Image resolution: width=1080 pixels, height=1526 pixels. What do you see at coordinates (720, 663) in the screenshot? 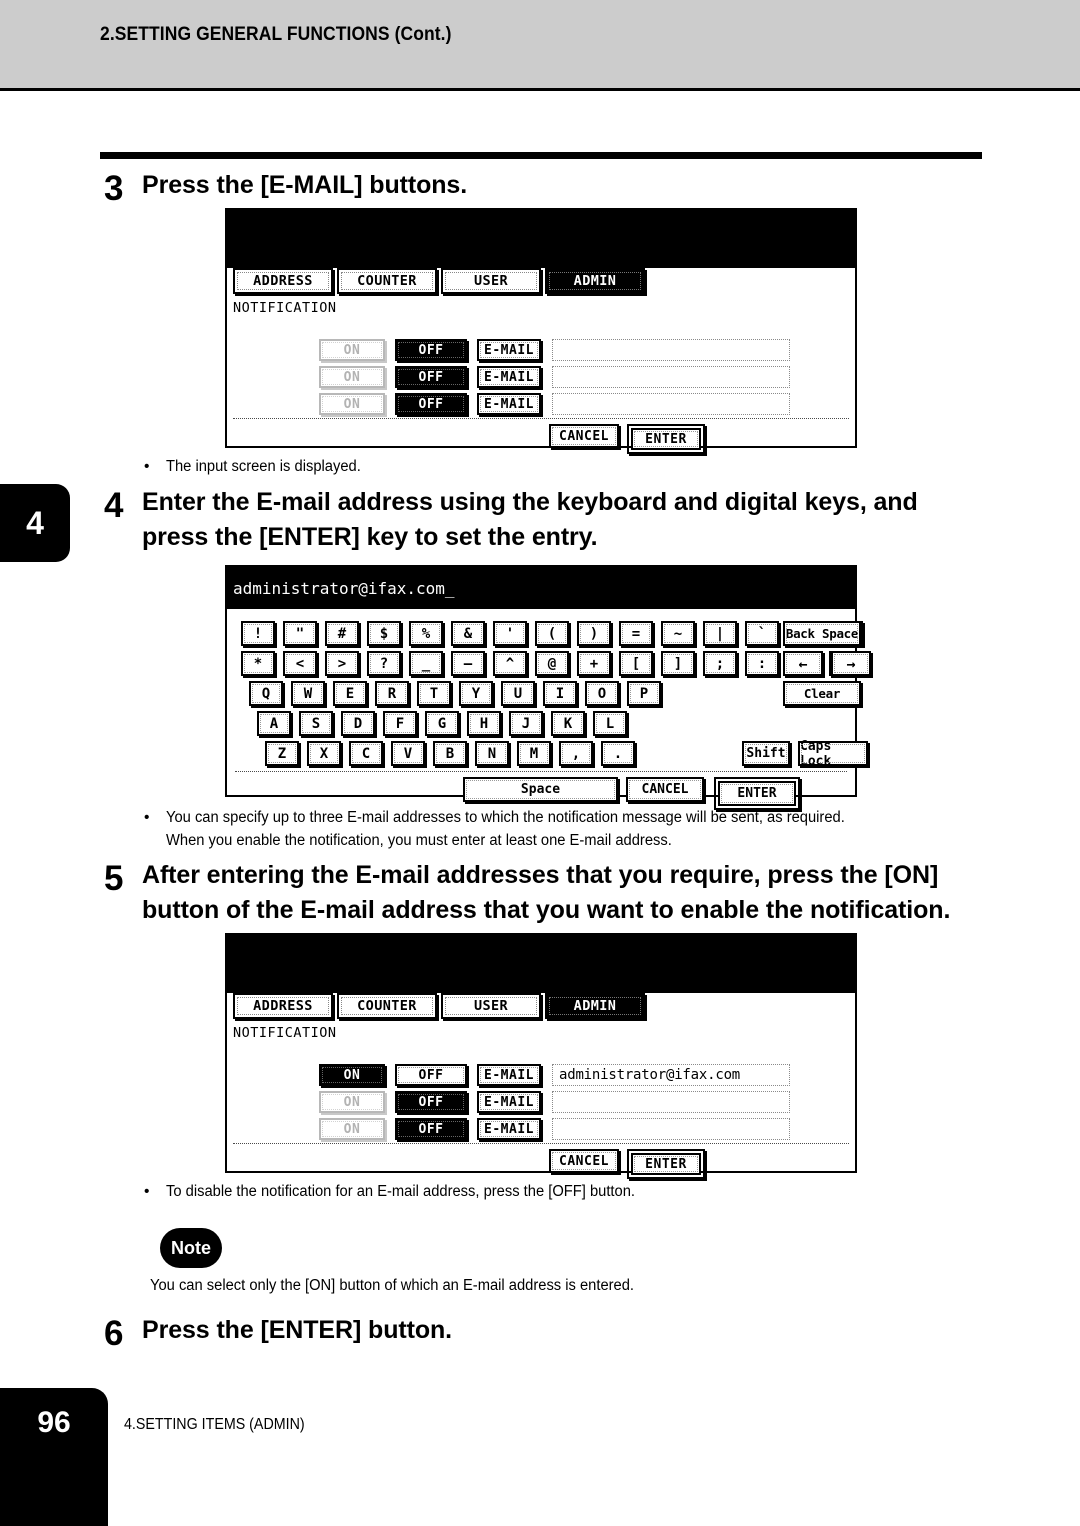
I see `key-semicolon: ;` at bounding box center [720, 663].